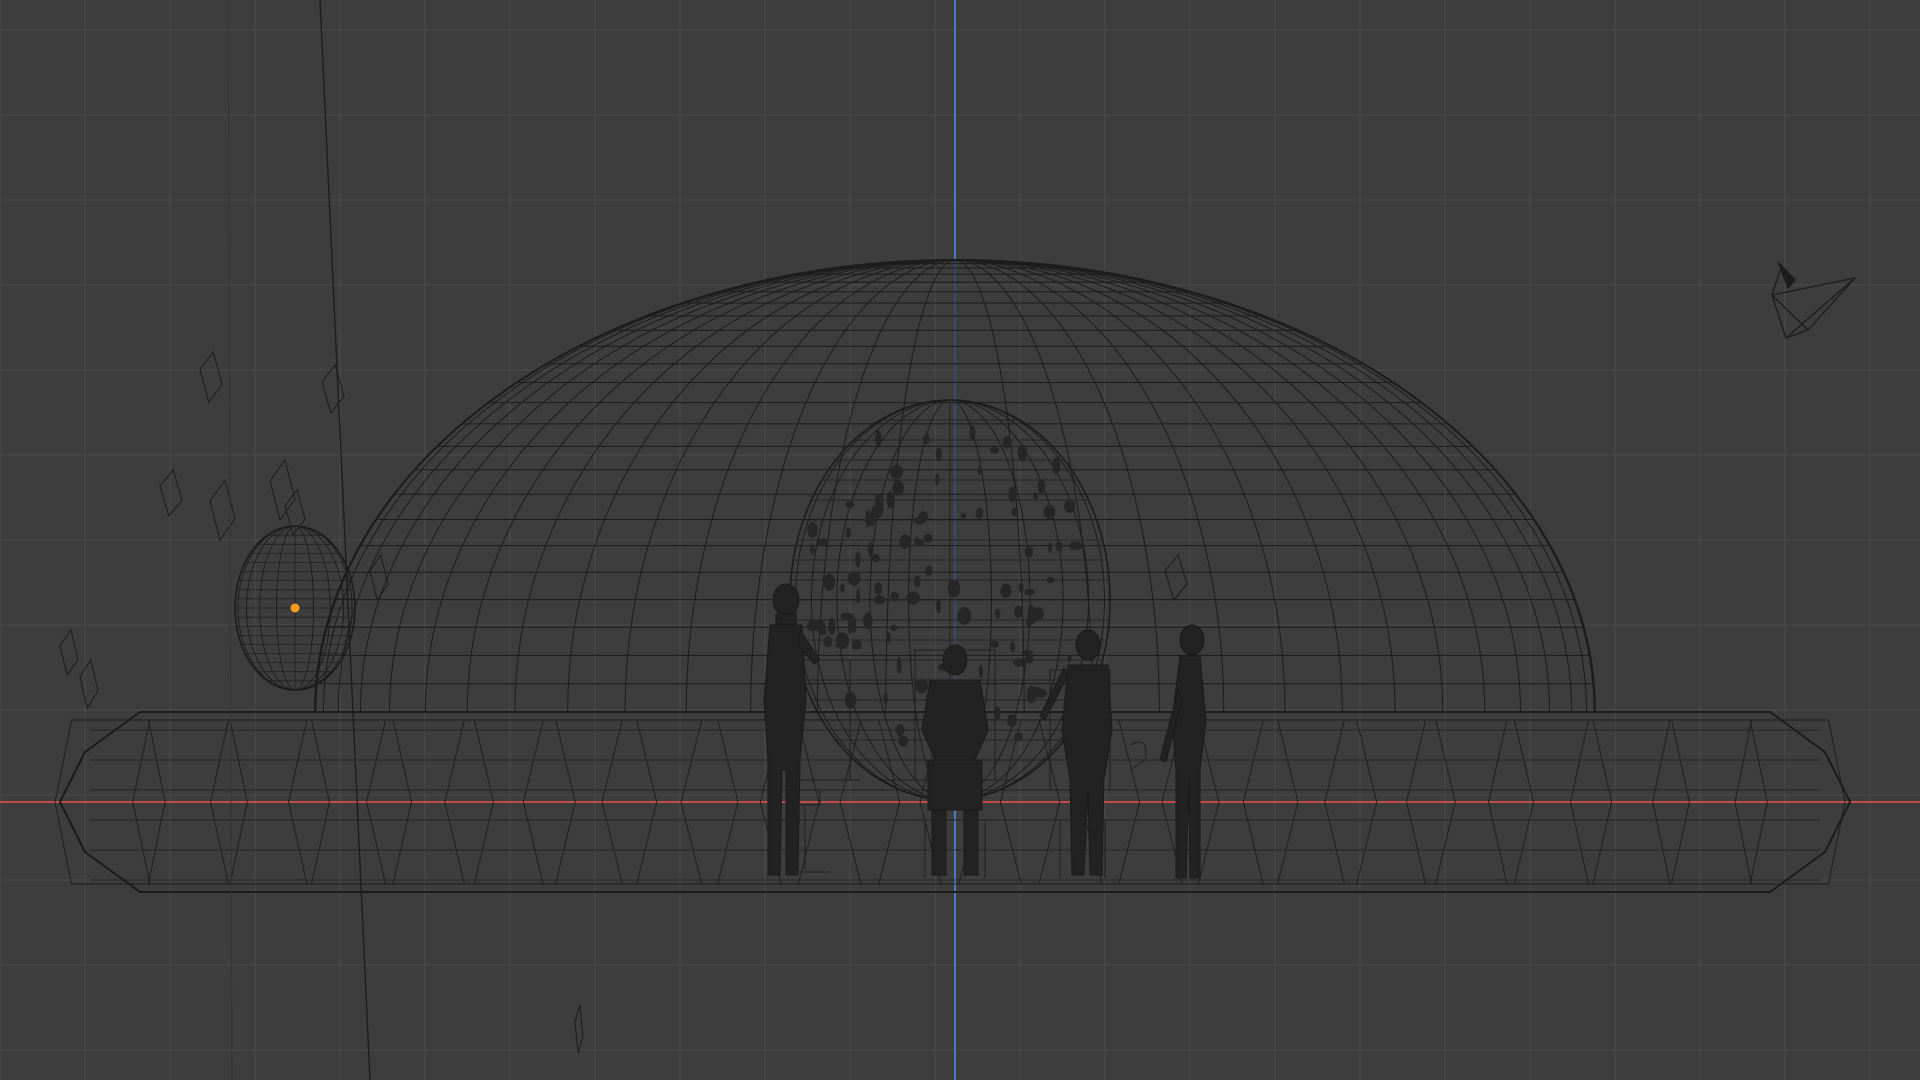  What do you see at coordinates (295, 608) in the screenshot?
I see `selected-origin-dot` at bounding box center [295, 608].